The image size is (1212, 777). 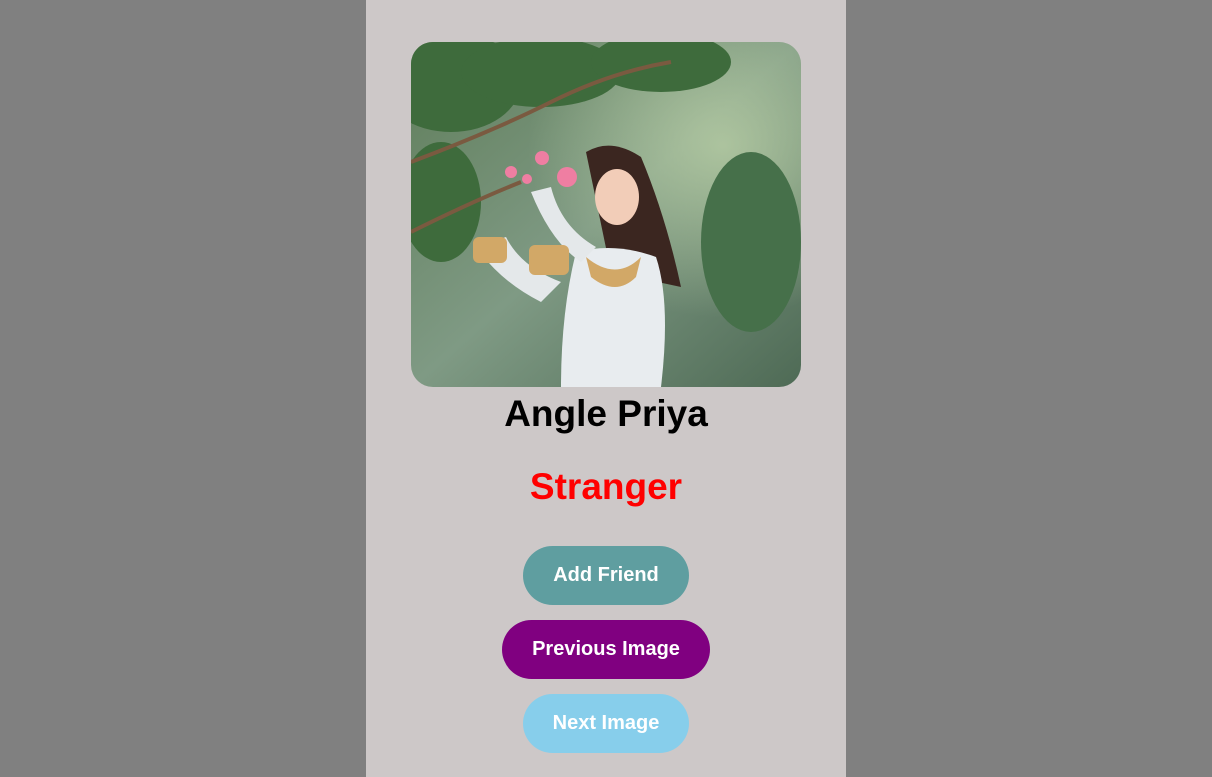 I want to click on next-image-button: Next Image, so click(x=606, y=723).